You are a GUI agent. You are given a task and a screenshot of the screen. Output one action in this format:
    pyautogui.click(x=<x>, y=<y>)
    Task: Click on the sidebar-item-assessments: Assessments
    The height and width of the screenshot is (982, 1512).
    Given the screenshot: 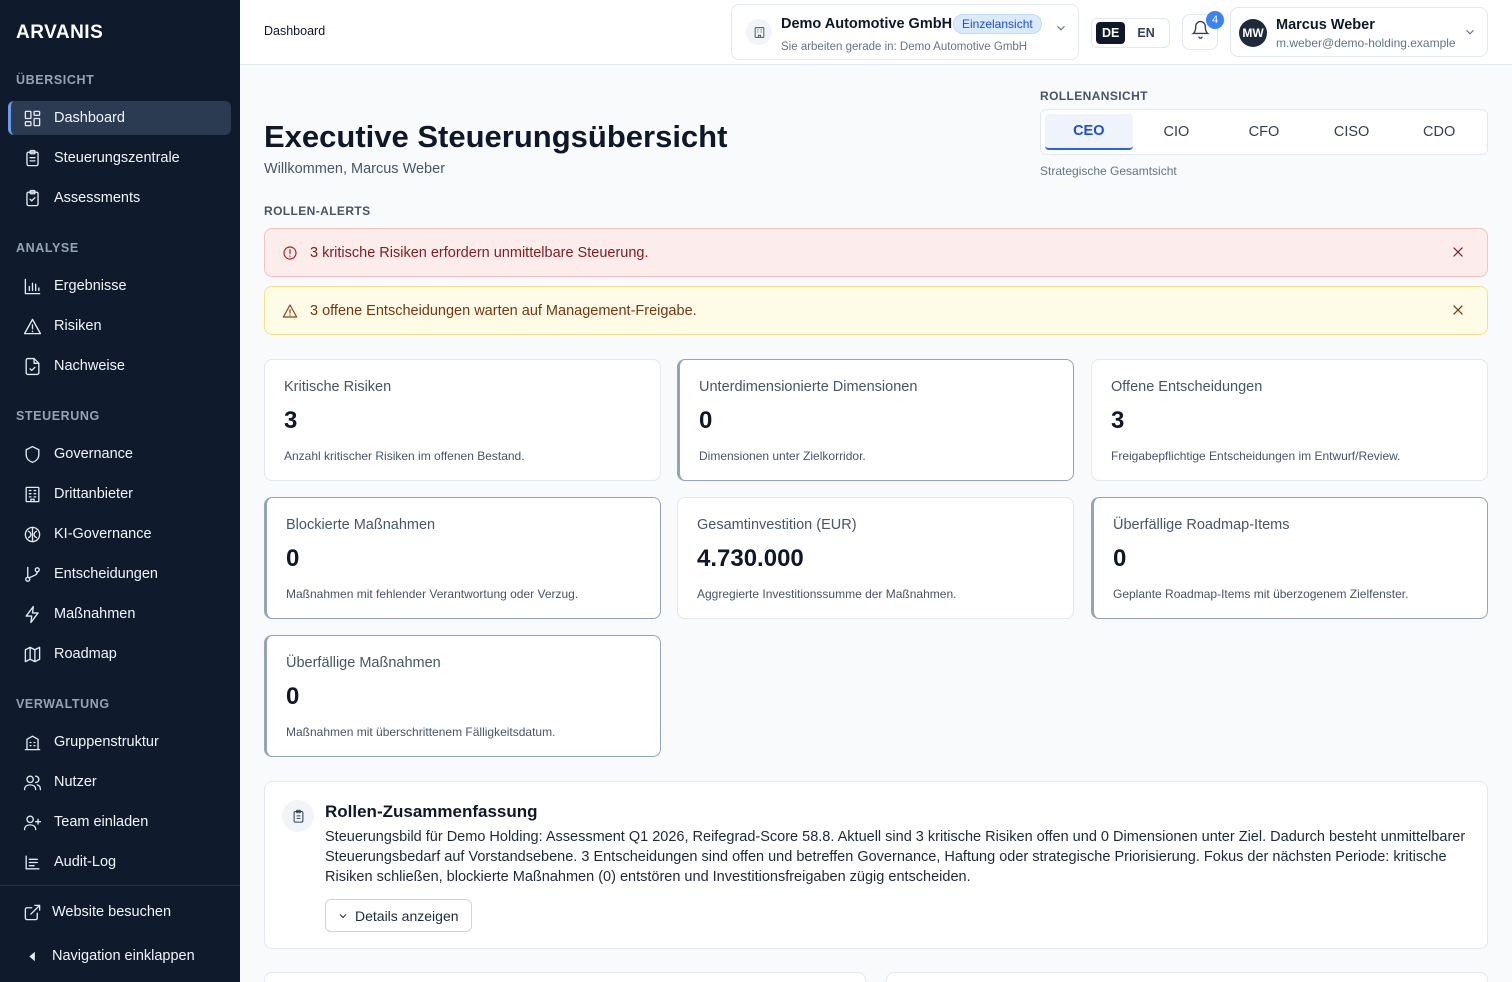 What is the action you would take?
    pyautogui.click(x=119, y=198)
    